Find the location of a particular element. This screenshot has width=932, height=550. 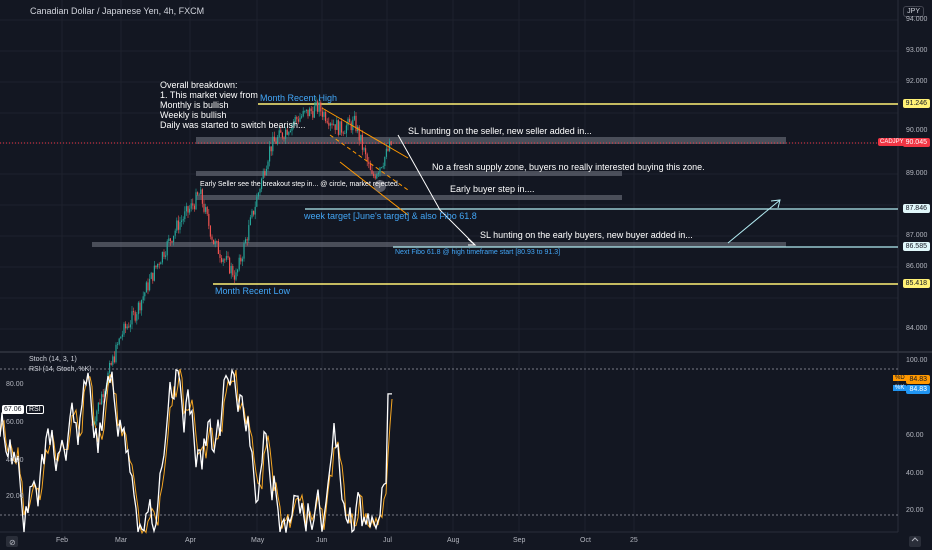

price-tick: 94.000 is located at coordinates (917, 19).